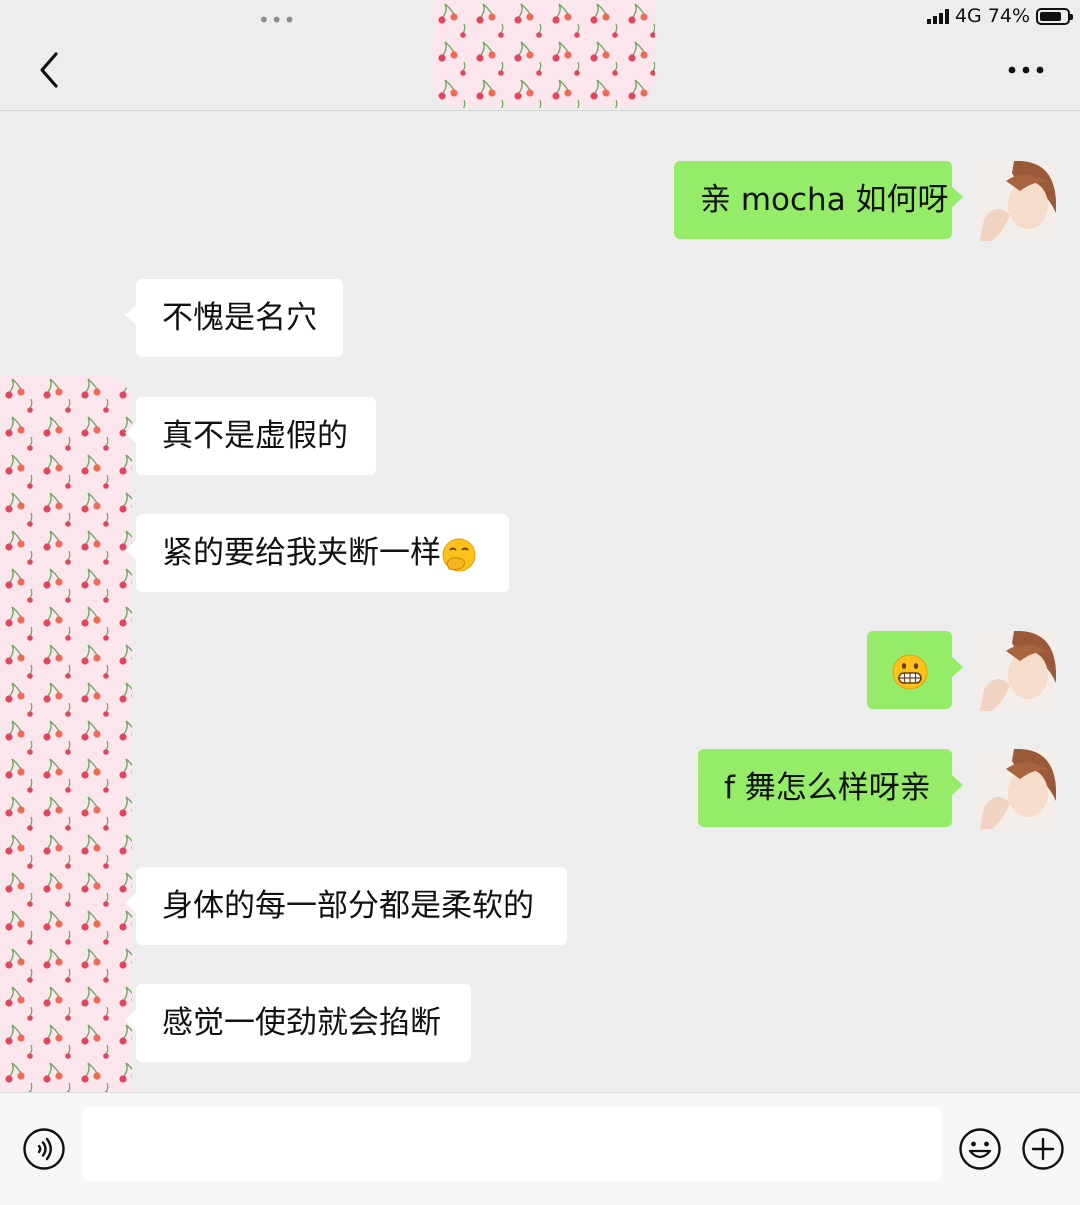 The image size is (1080, 1205). Describe the element at coordinates (459, 554) in the screenshot. I see `hand-over-mouth-emoji` at that location.